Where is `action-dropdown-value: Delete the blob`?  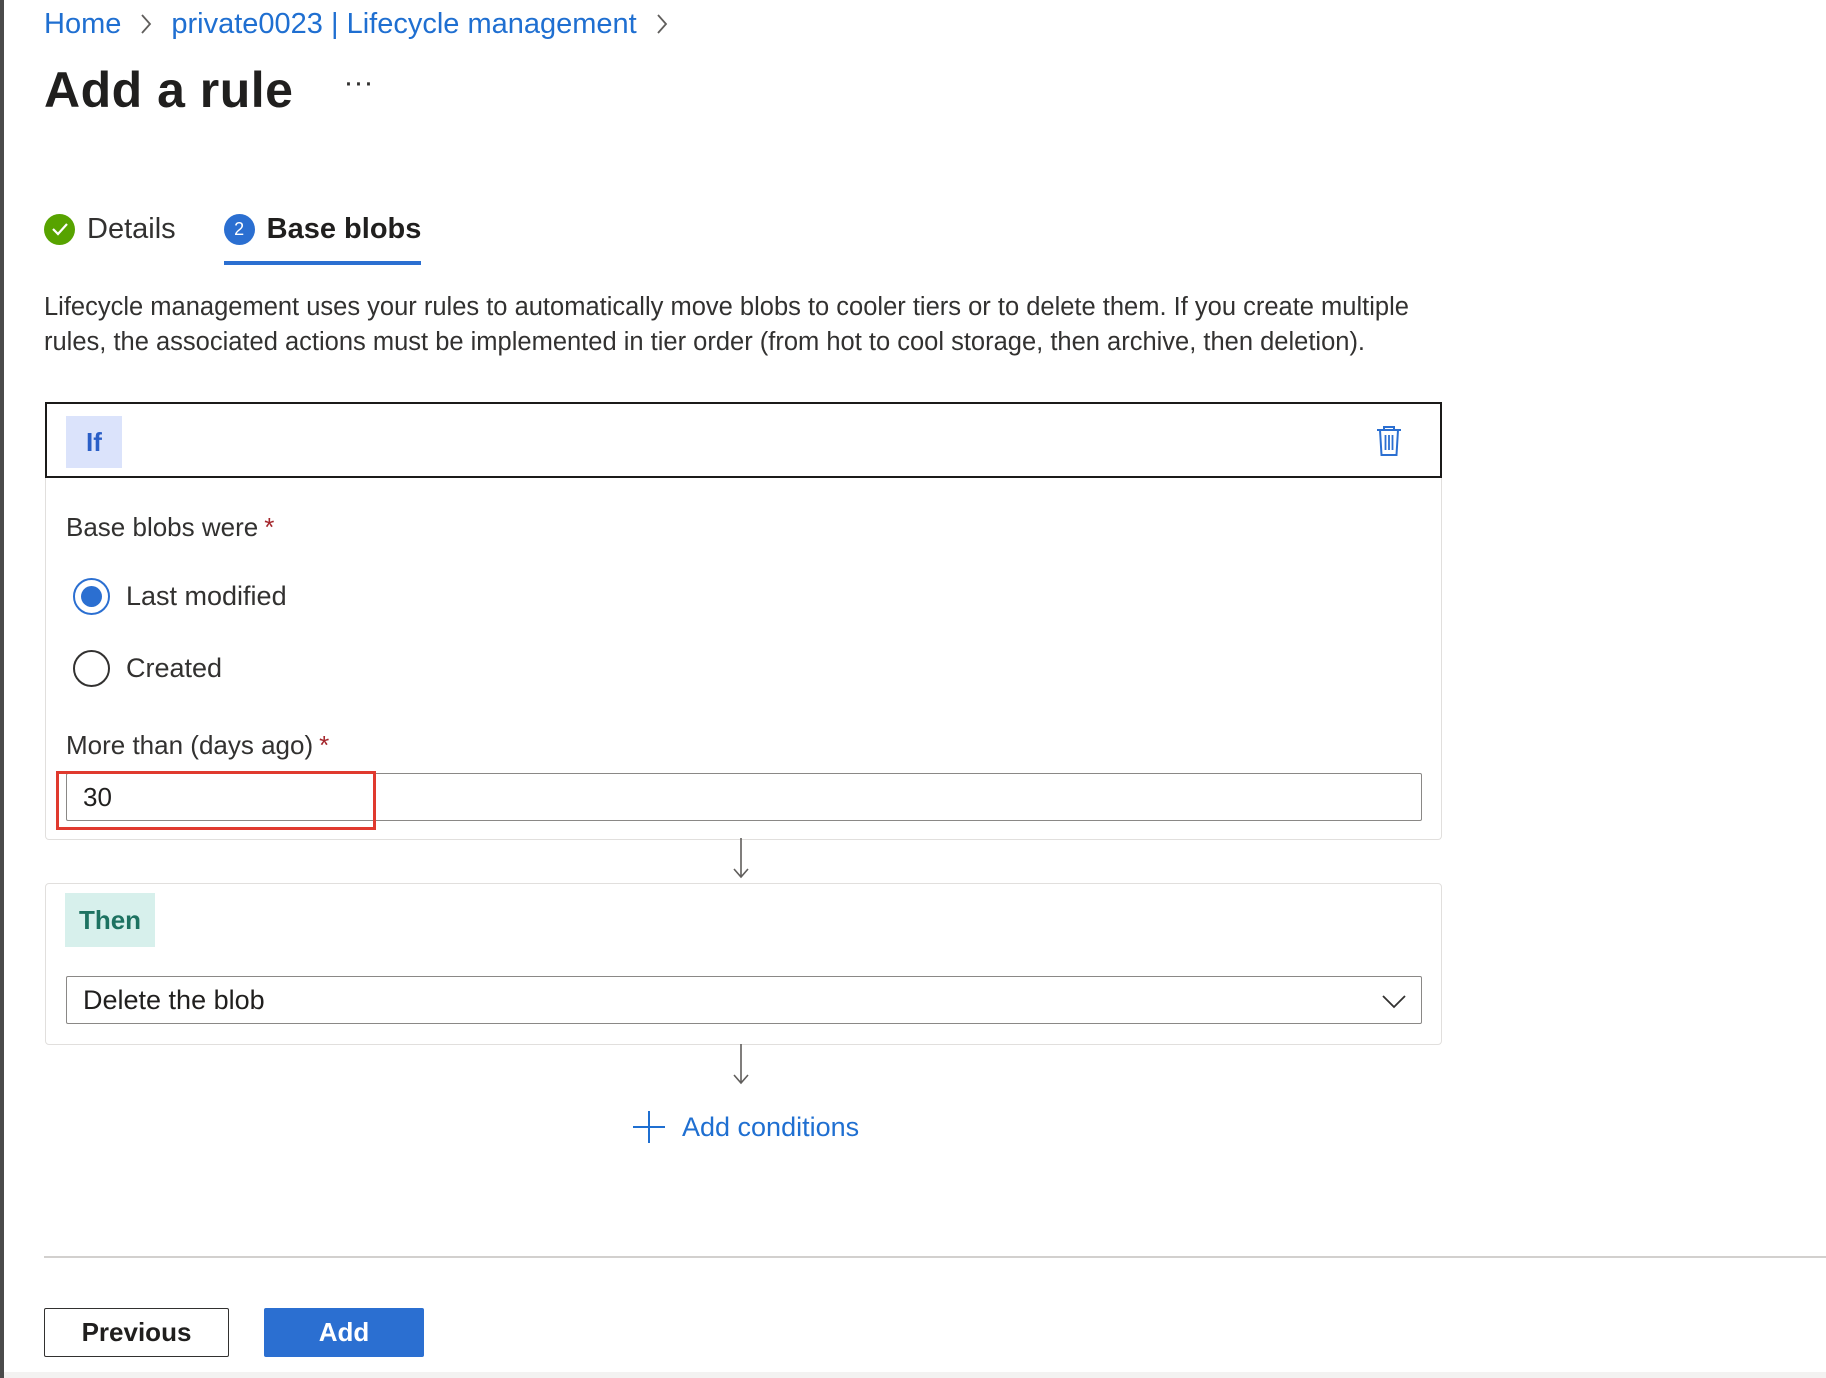 action-dropdown-value: Delete the blob is located at coordinates (174, 999).